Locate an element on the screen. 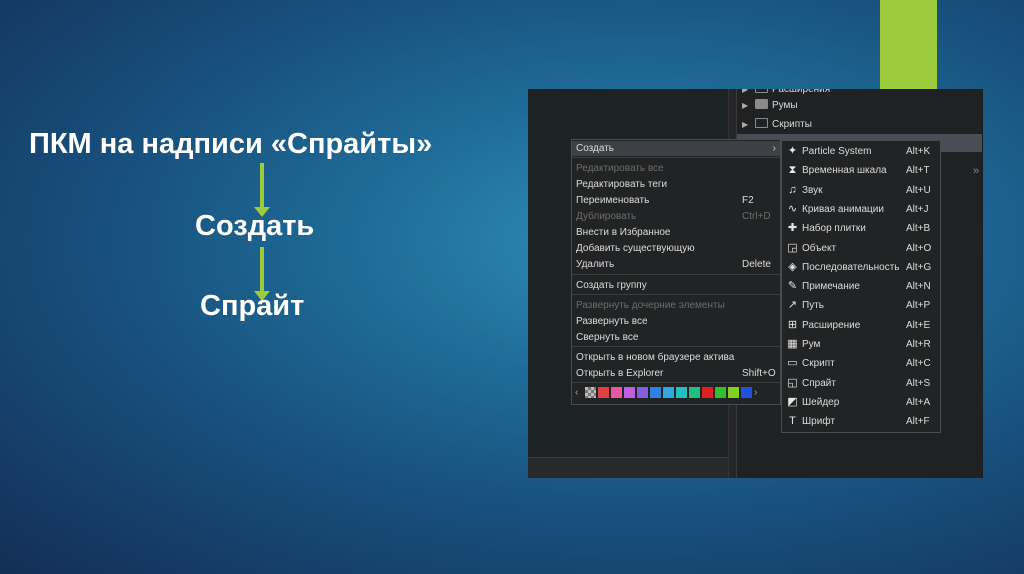  context-menu-item: Открыть в новом браузере актива is located at coordinates (676, 357).